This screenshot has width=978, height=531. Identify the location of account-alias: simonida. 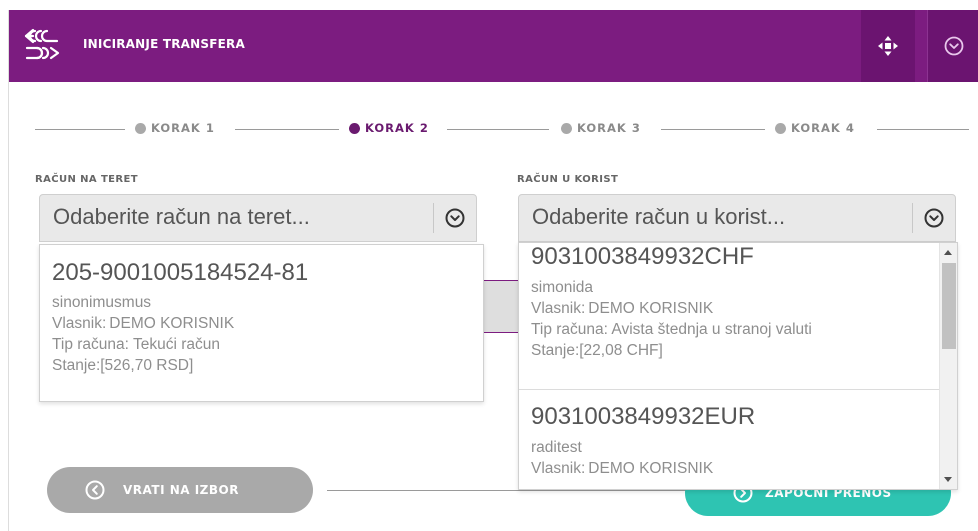
(562, 287).